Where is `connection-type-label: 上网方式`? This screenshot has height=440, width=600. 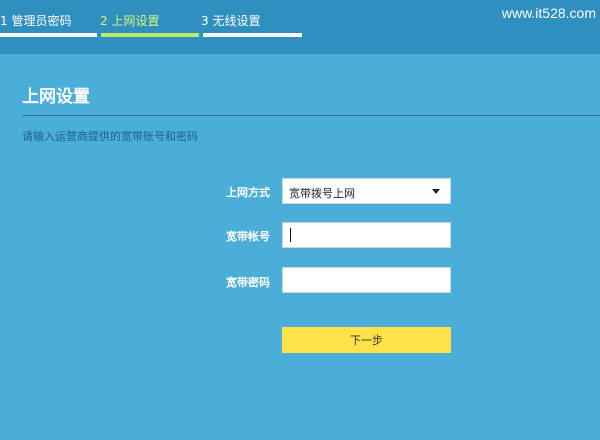 connection-type-label: 上网方式 is located at coordinates (248, 192).